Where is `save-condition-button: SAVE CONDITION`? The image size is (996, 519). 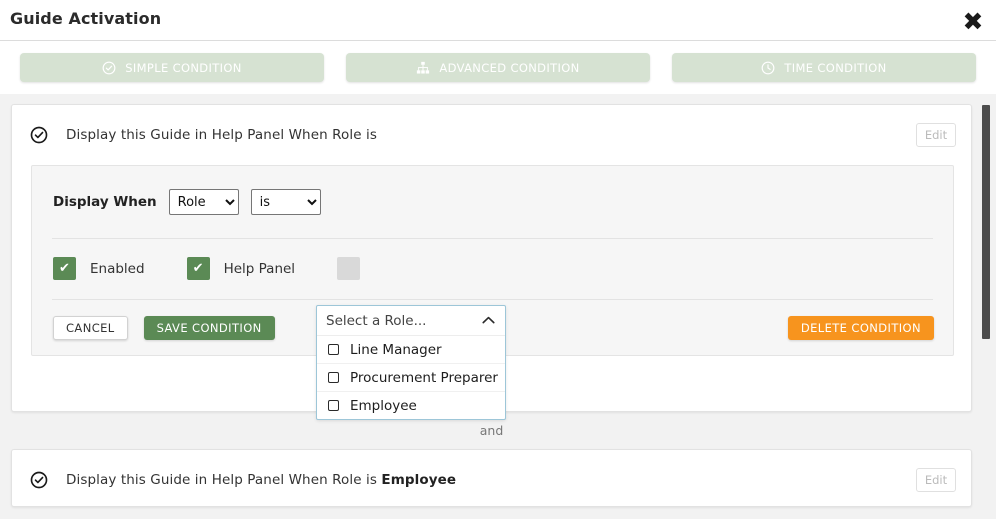
save-condition-button: SAVE CONDITION is located at coordinates (209, 328).